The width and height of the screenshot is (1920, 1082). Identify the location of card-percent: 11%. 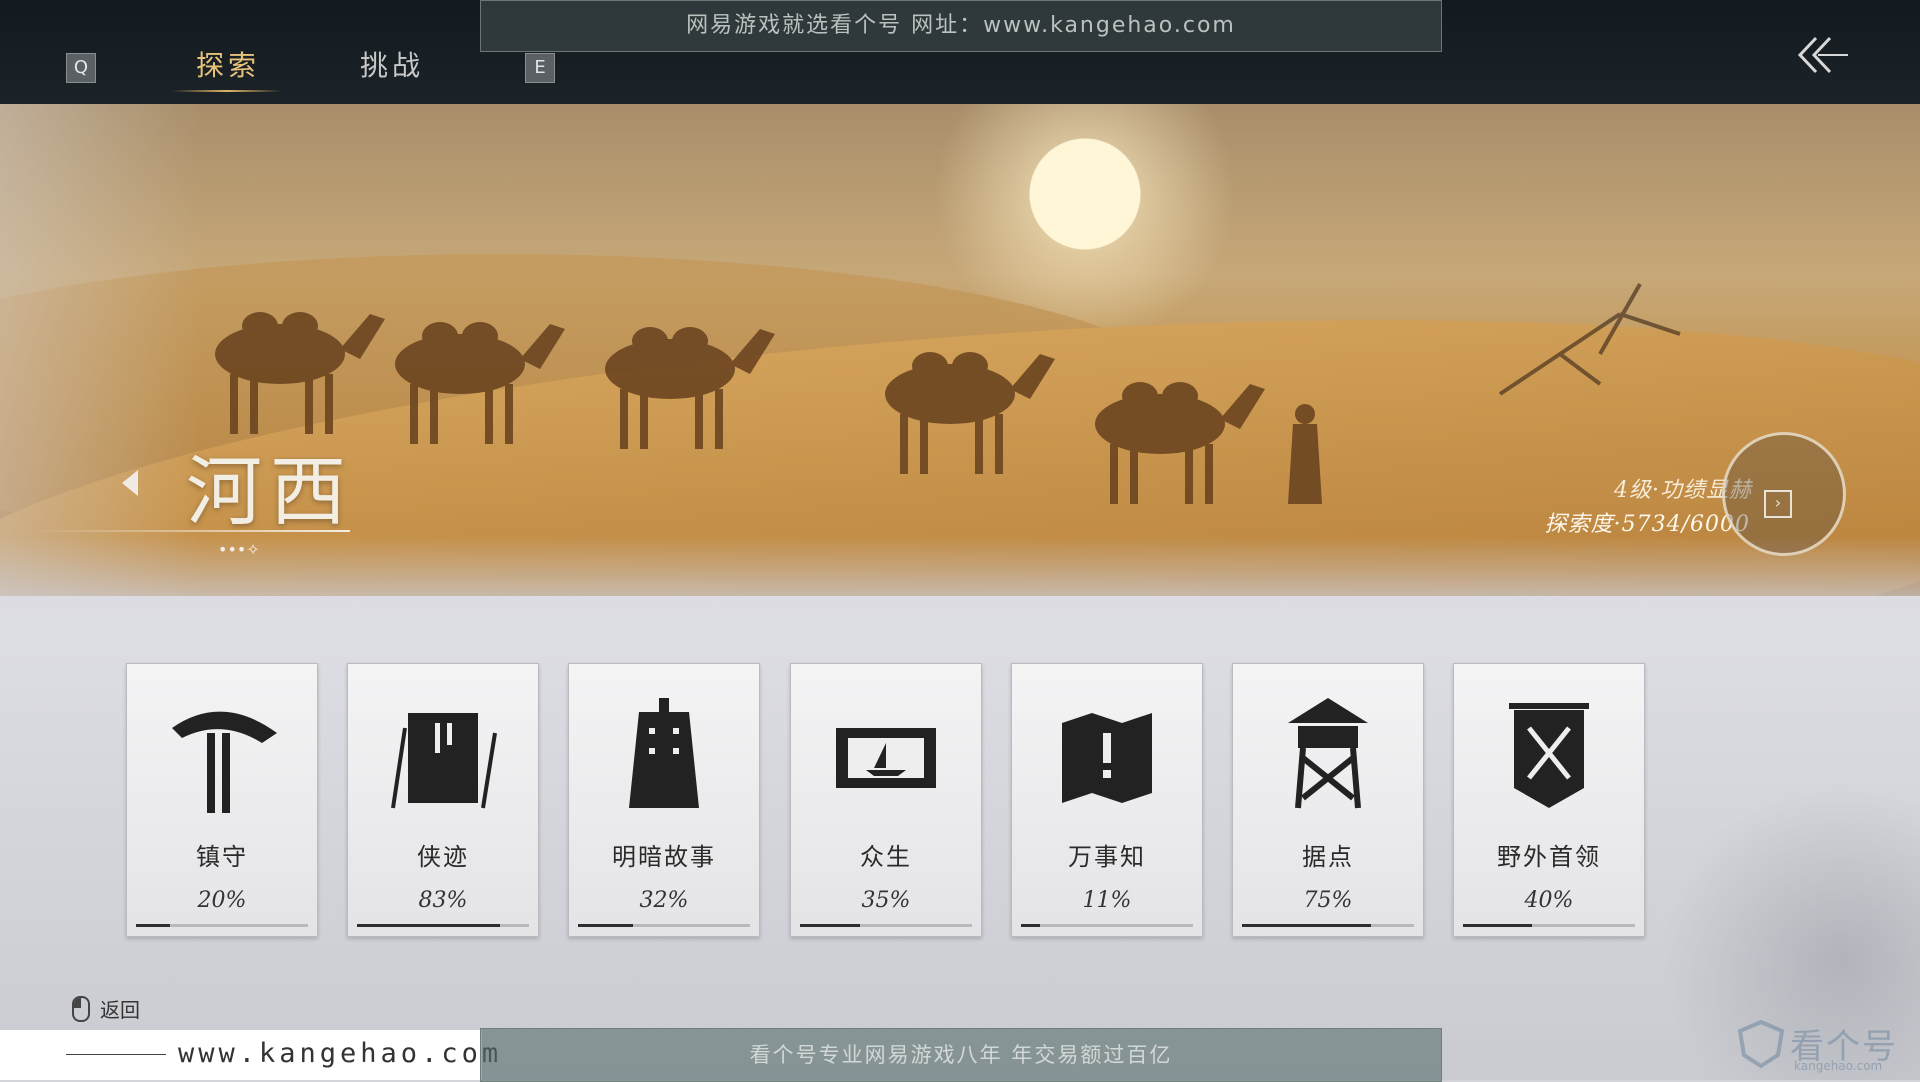
(1107, 900).